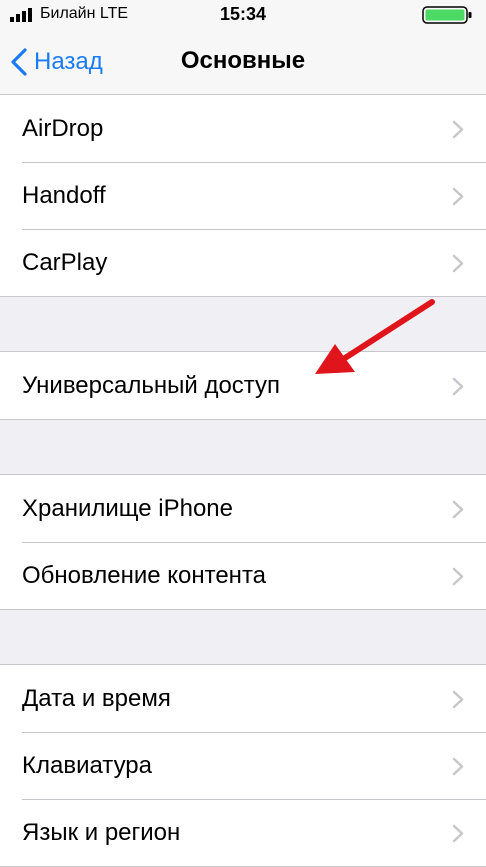 The width and height of the screenshot is (486, 867). I want to click on row-handoff: Handoff, so click(243, 195).